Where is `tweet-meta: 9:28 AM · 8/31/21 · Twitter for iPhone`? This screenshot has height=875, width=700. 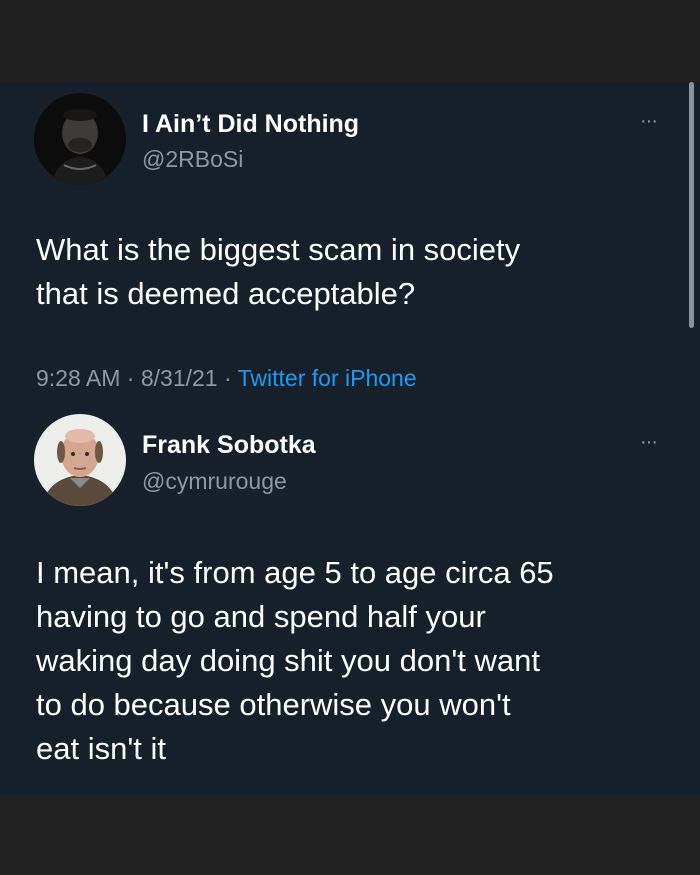
tweet-meta: 9:28 AM · 8/31/21 · Twitter for iPhone is located at coordinates (226, 378).